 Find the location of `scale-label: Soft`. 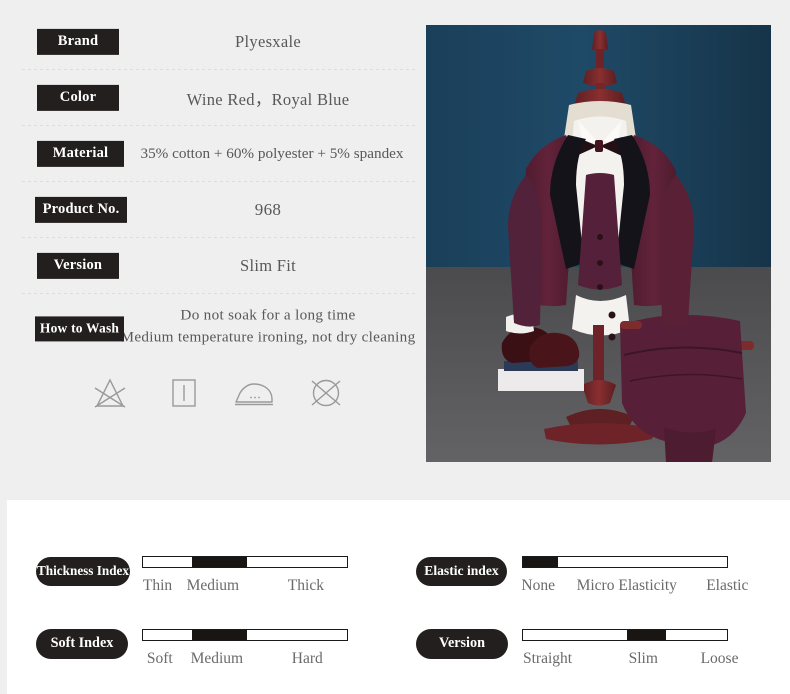

scale-label: Soft is located at coordinates (159, 658).